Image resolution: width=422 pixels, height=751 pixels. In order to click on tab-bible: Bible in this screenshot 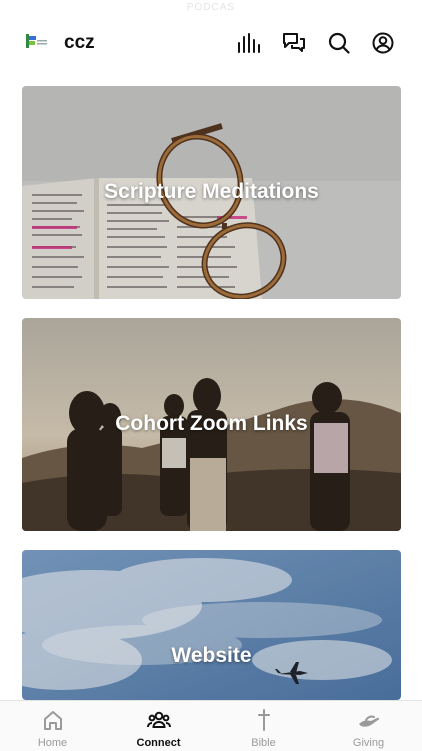, I will do `click(263, 726)`.